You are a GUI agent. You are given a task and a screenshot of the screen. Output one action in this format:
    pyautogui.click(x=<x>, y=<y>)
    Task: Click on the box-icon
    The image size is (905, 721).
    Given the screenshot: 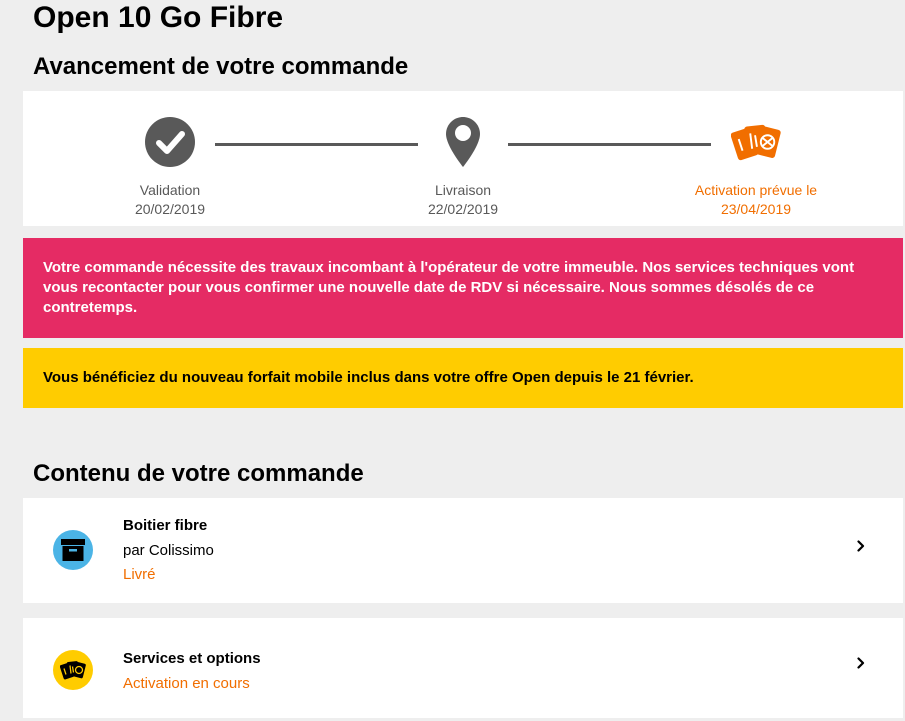 What is the action you would take?
    pyautogui.click(x=73, y=550)
    